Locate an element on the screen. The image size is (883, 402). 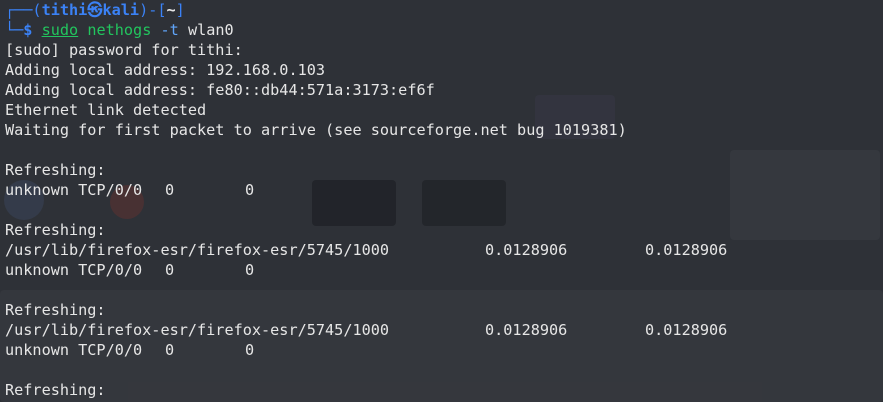
skull-icon: ㉿ is located at coordinates (95, 10).